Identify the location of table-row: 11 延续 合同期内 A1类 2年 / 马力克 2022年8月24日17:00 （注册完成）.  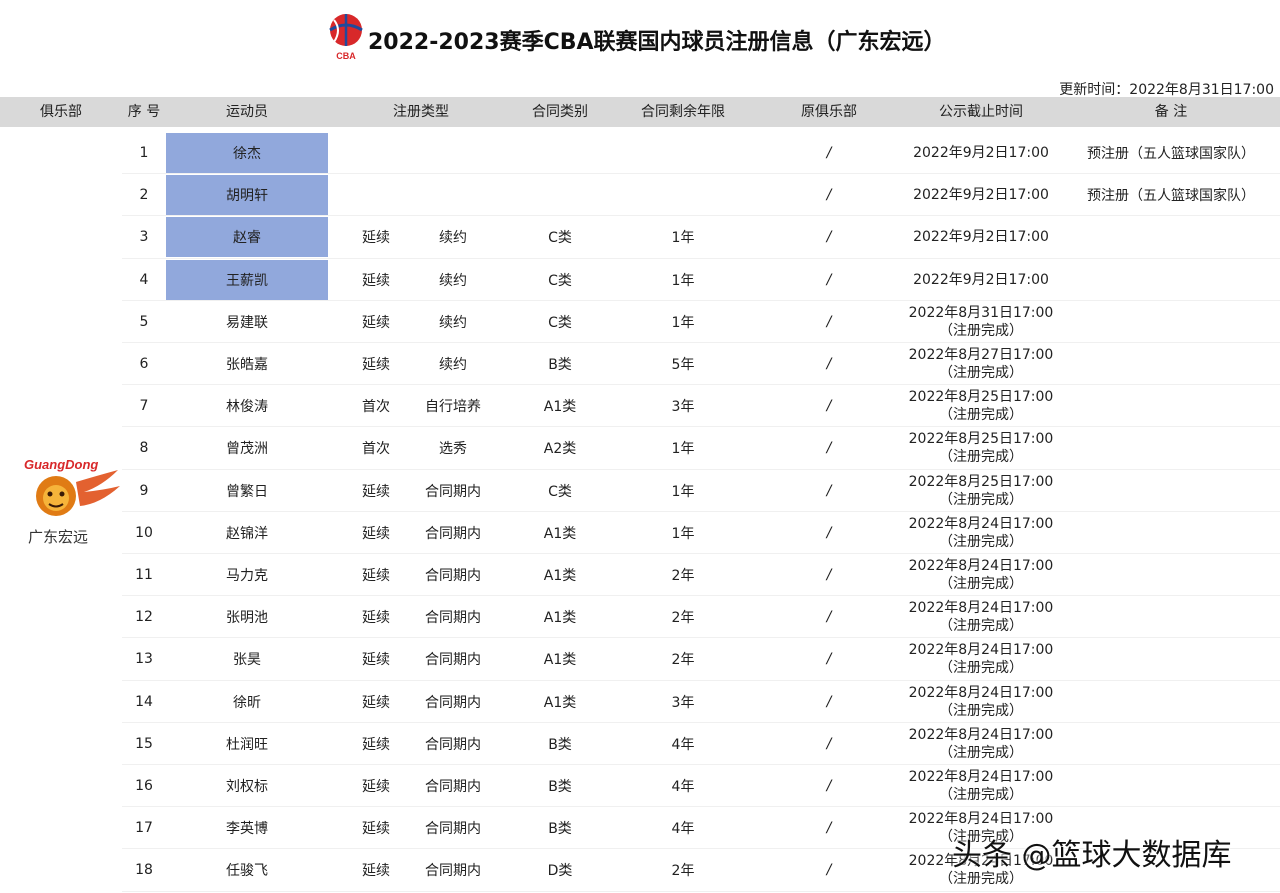
(640, 575).